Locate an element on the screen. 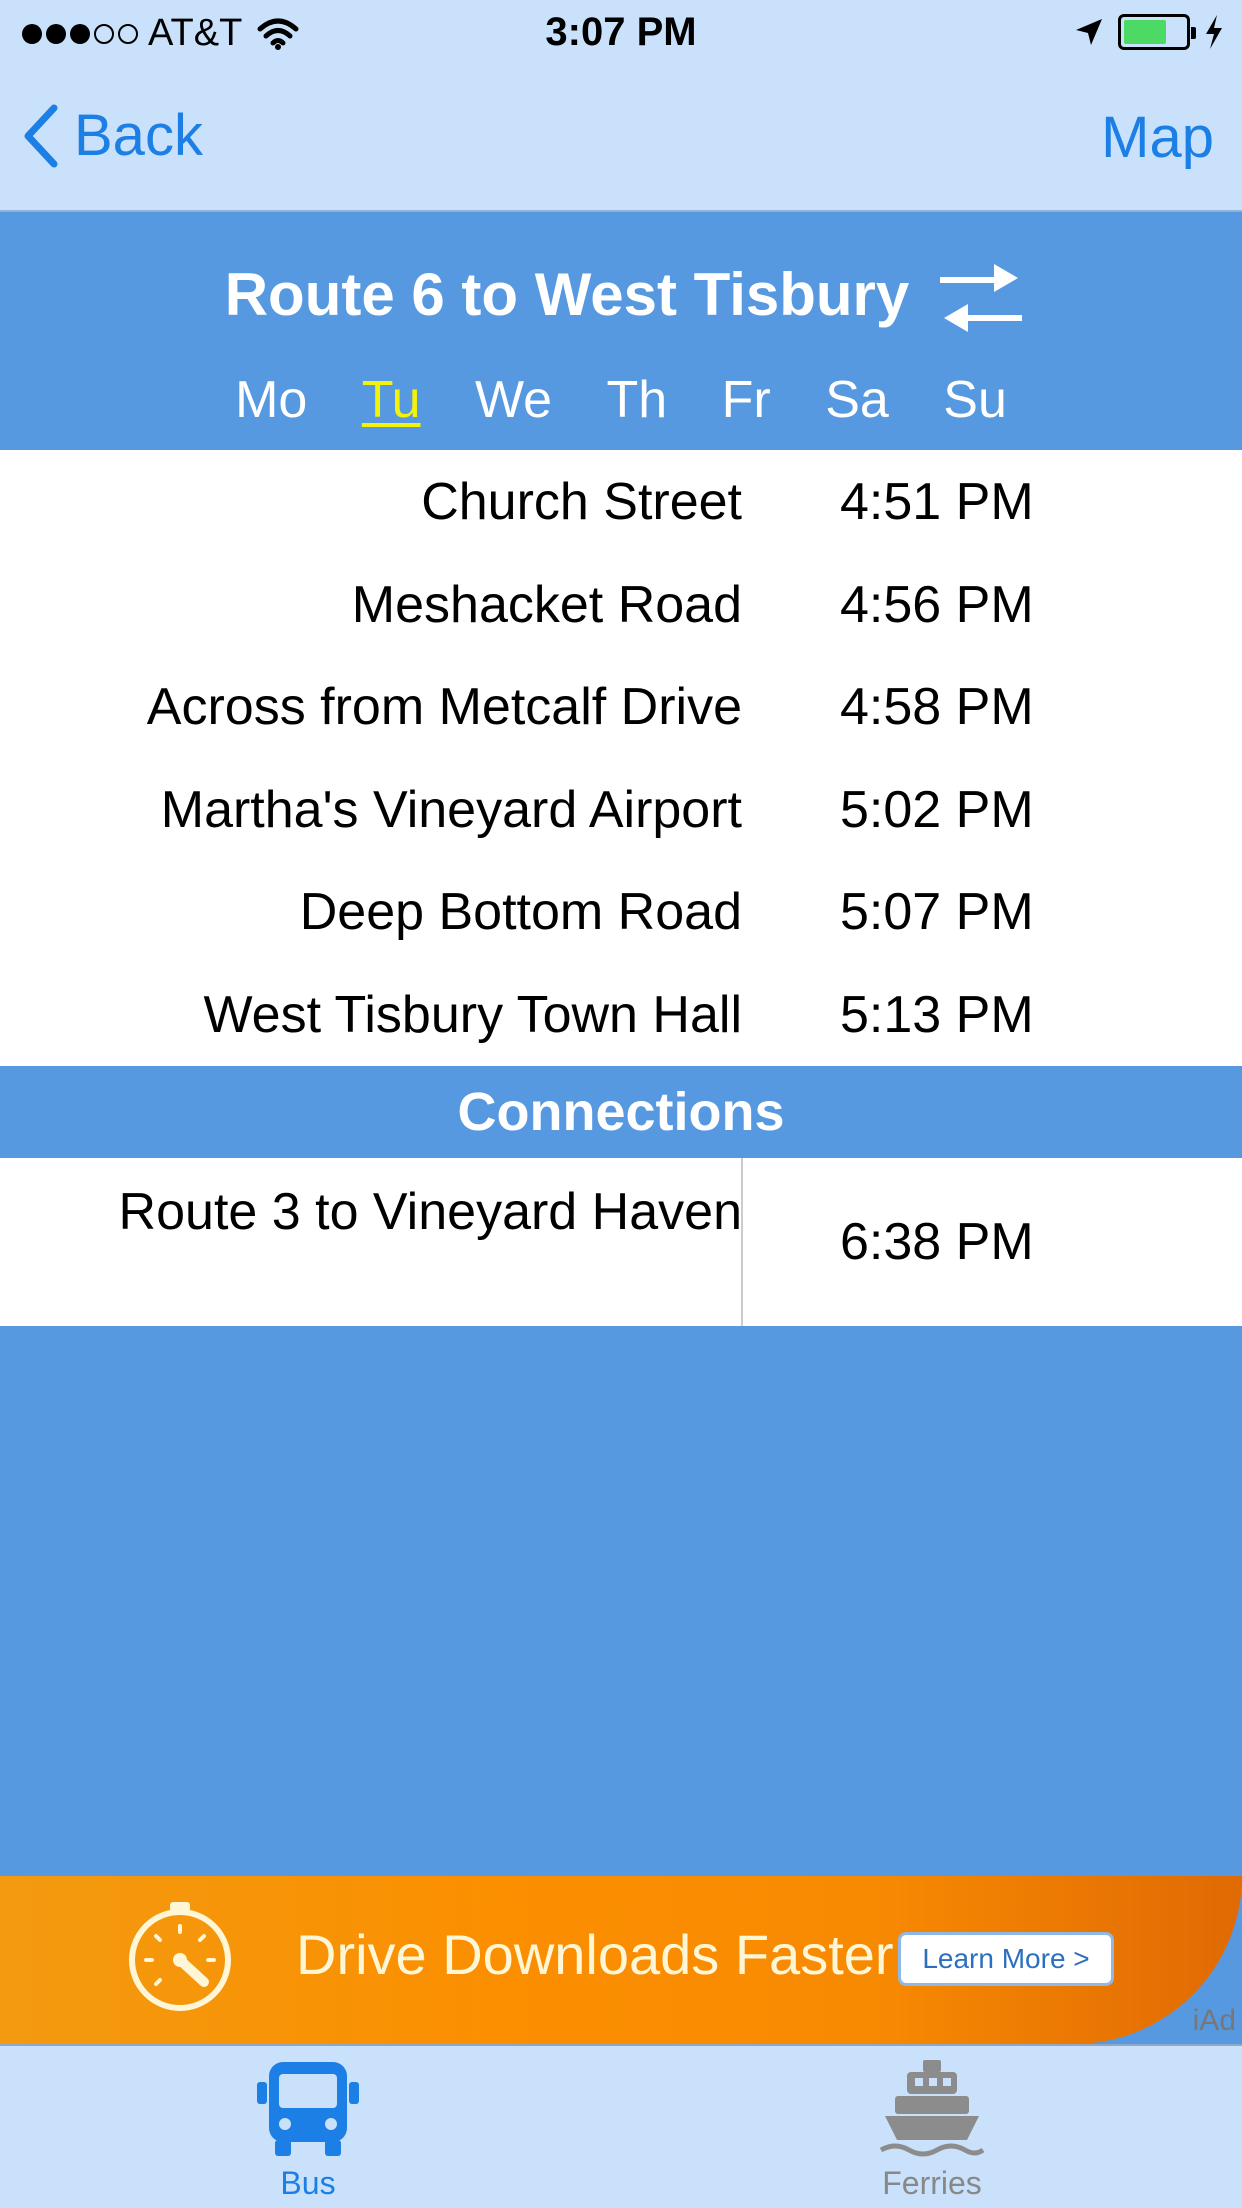 This screenshot has height=2208, width=1242. iad-badge: iAd is located at coordinates (1214, 2020).